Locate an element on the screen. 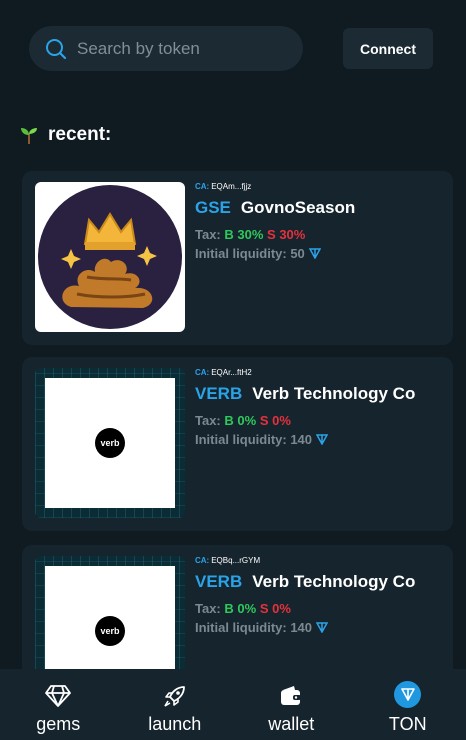 The image size is (466, 740). wallet-icon is located at coordinates (291, 695).